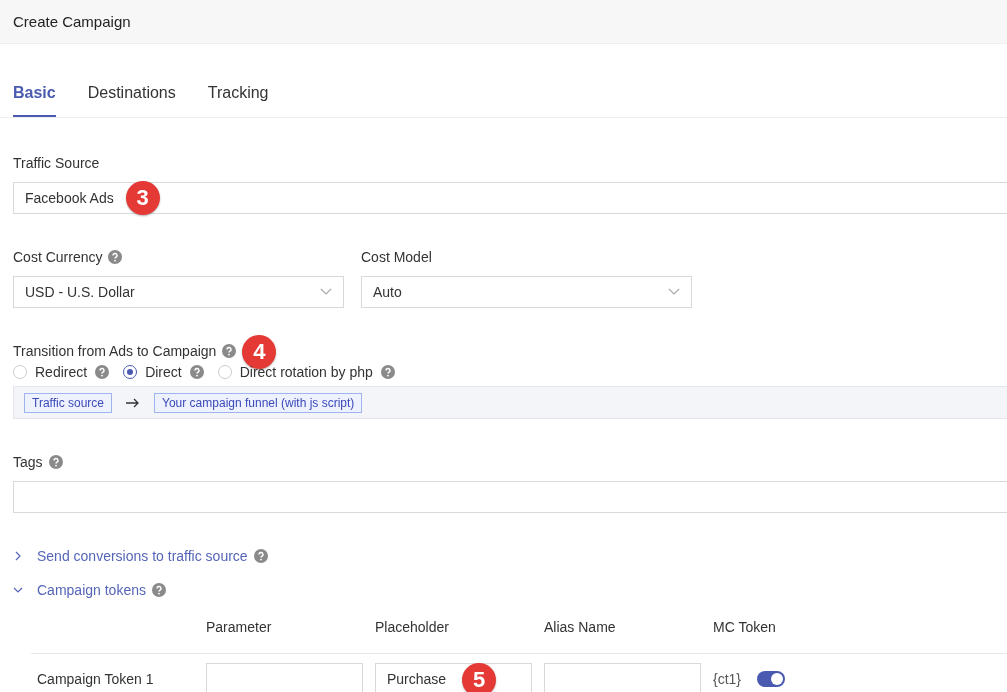 The image size is (1007, 692). What do you see at coordinates (479, 677) in the screenshot?
I see `annotation-marker: 5` at bounding box center [479, 677].